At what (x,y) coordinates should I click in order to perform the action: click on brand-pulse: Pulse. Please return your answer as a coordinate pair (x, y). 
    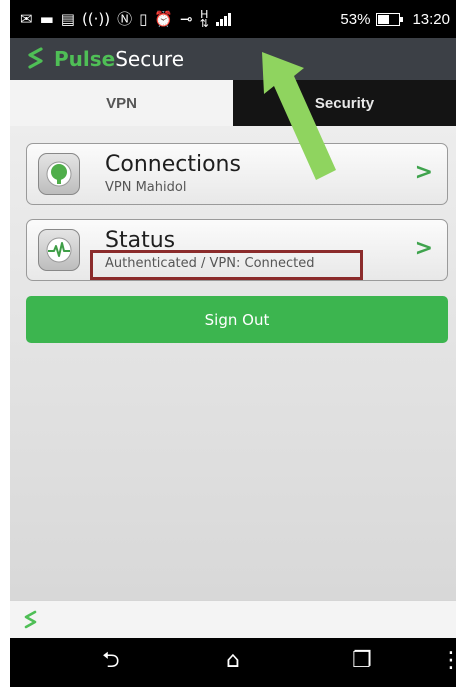
    Looking at the image, I should click on (85, 59).